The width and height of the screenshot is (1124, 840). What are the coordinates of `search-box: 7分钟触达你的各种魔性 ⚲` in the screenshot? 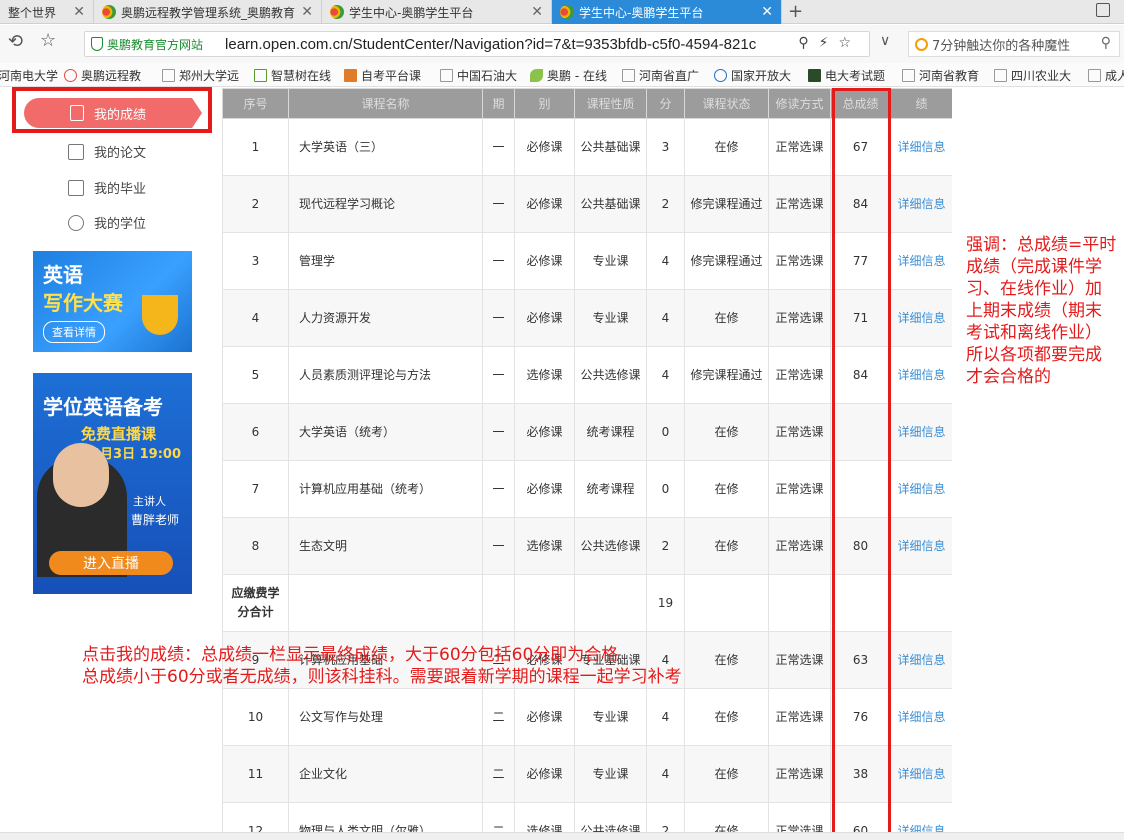 It's located at (1014, 44).